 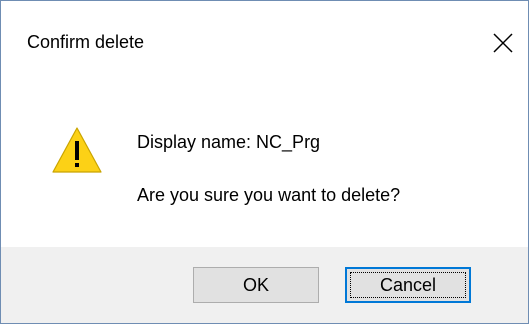 I want to click on confirm-question-text: Are you sure you want to delete?, so click(x=269, y=195).